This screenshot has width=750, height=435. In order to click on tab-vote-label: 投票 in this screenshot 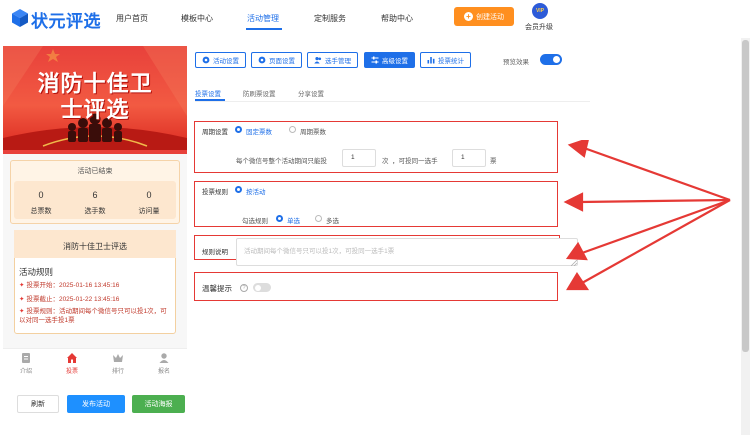, I will do `click(71, 372)`.